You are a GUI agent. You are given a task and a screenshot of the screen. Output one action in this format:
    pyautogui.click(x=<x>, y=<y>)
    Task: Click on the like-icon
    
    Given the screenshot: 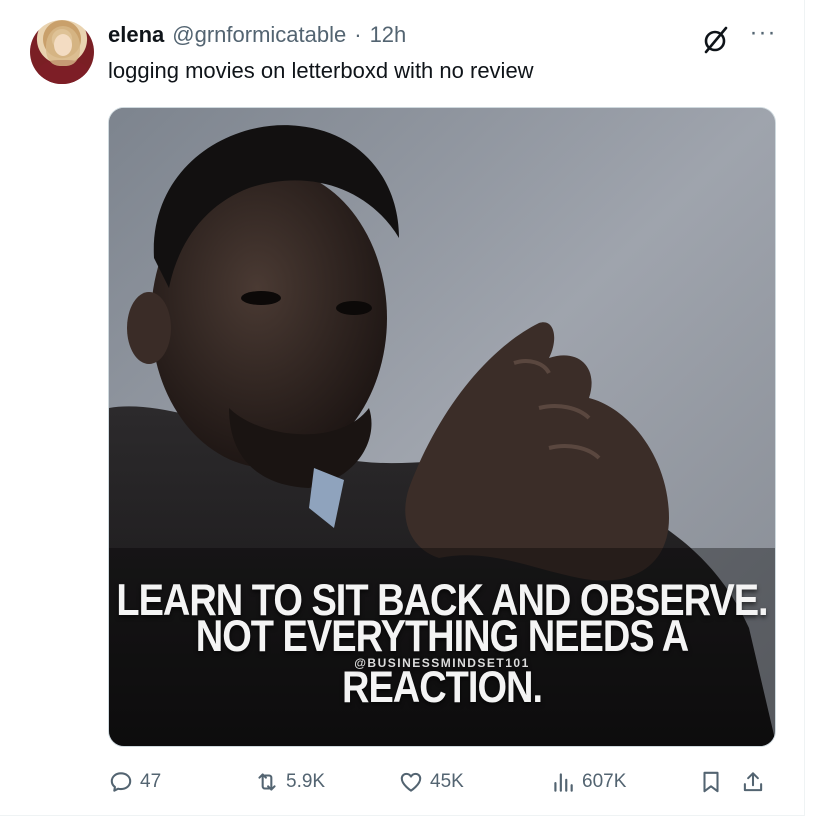 What is the action you would take?
    pyautogui.click(x=411, y=782)
    